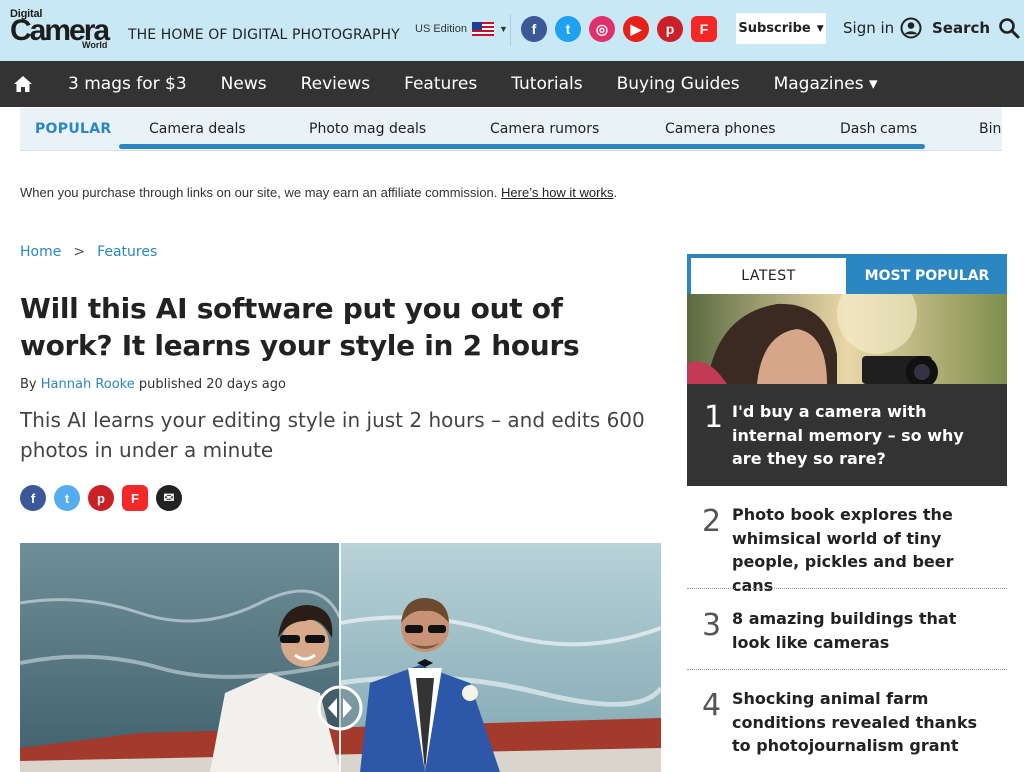 Image resolution: width=1024 pixels, height=772 pixels. Describe the element at coordinates (441, 29) in the screenshot. I see `edition-label: US Edition` at that location.